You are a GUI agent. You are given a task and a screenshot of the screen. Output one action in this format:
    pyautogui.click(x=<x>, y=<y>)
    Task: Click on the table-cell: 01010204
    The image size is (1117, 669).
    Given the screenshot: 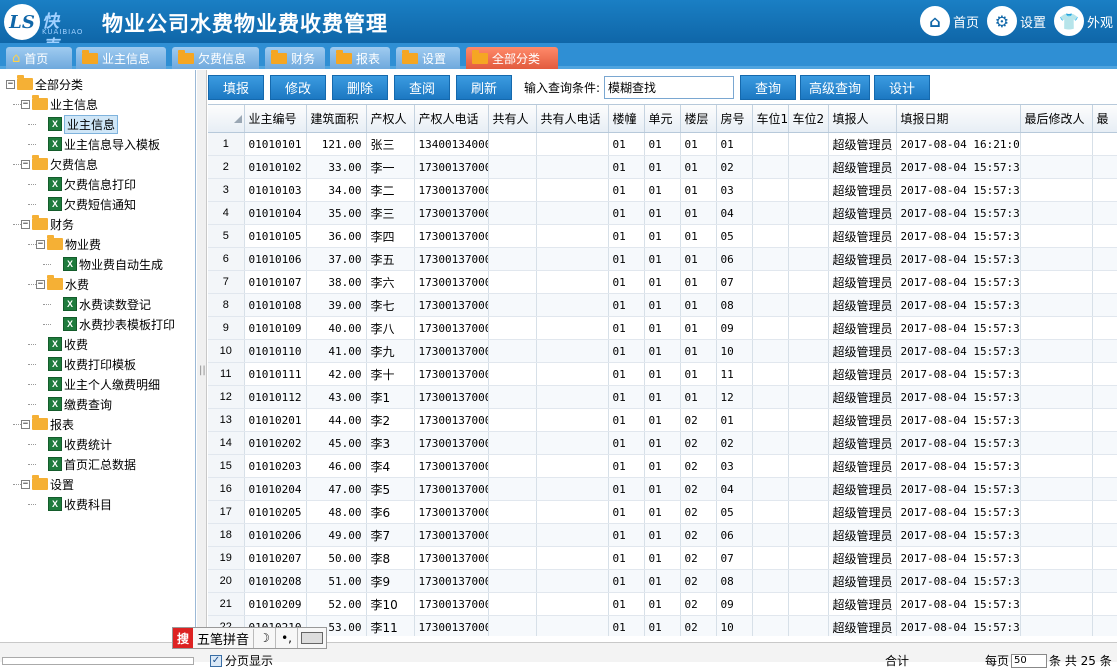 What is the action you would take?
    pyautogui.click(x=275, y=489)
    